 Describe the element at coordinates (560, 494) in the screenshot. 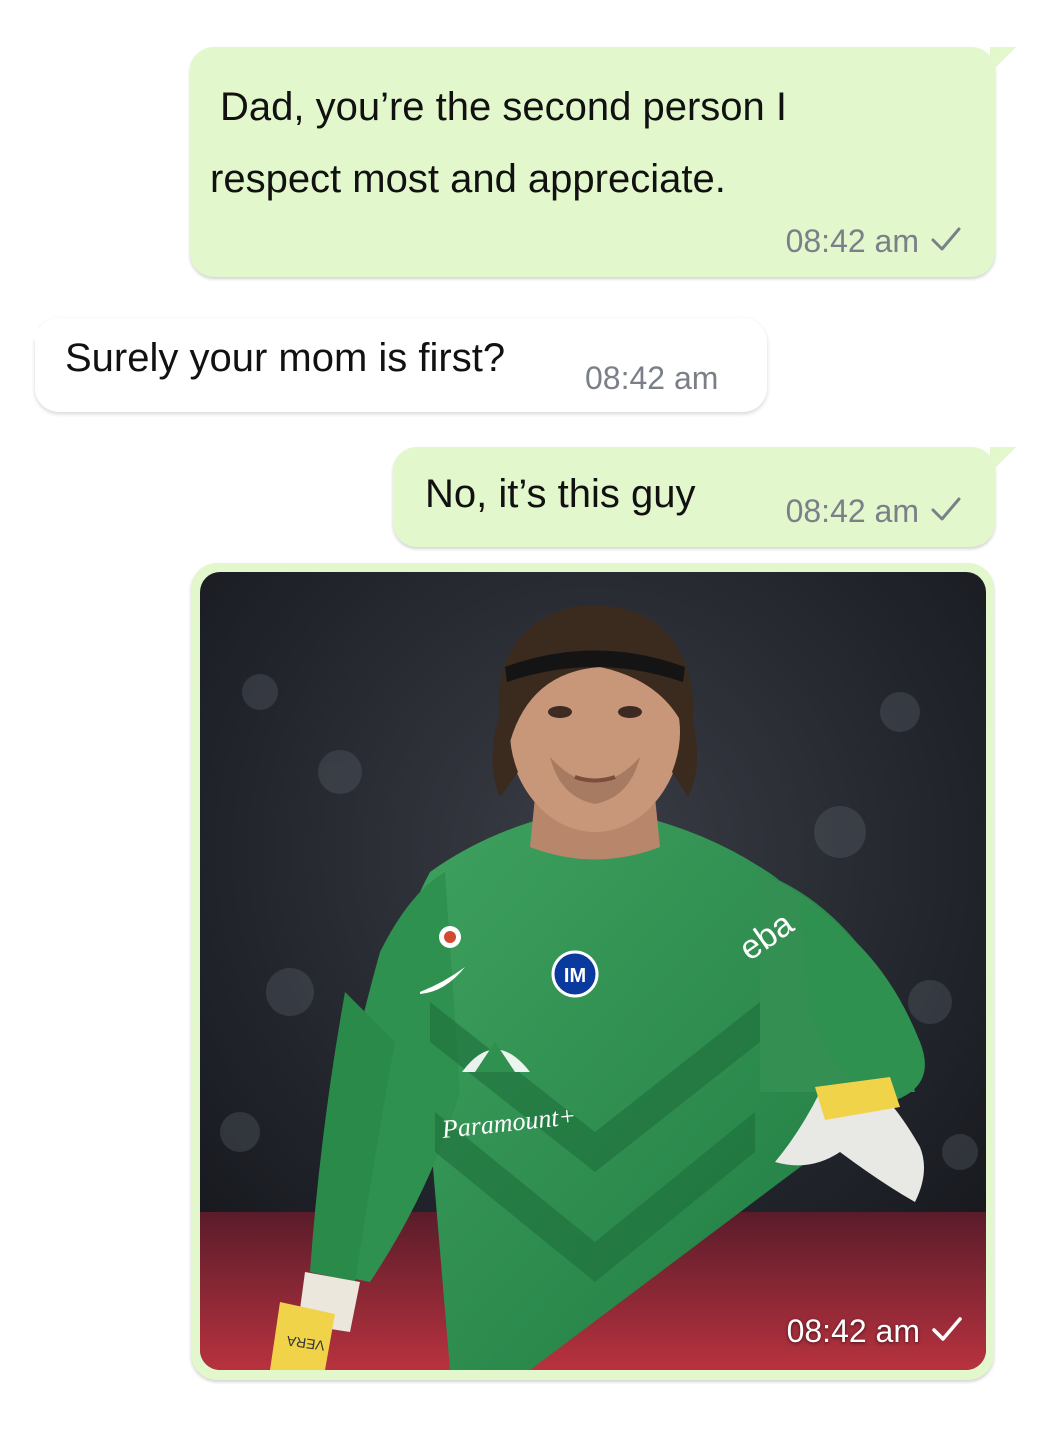

I see `message-text: No, it’s this guy` at that location.